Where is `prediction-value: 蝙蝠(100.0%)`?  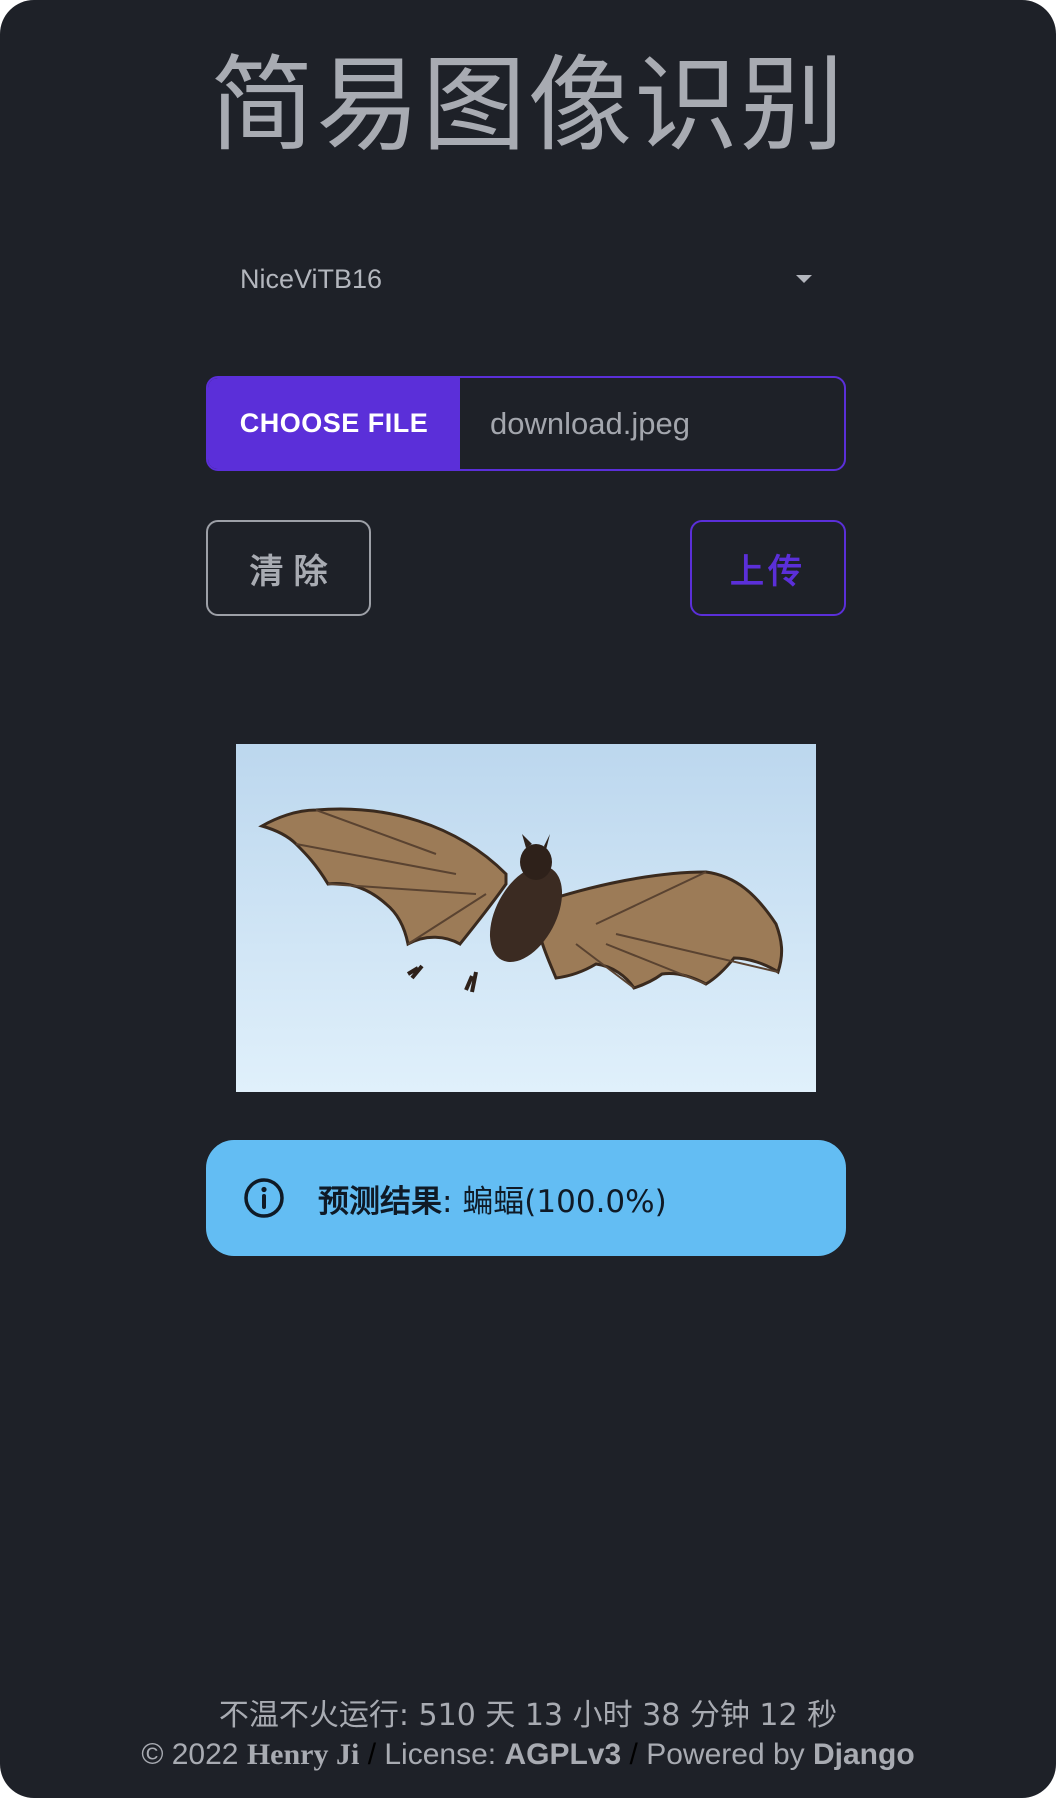
prediction-value: 蝙蝠(100.0%) is located at coordinates (564, 1201).